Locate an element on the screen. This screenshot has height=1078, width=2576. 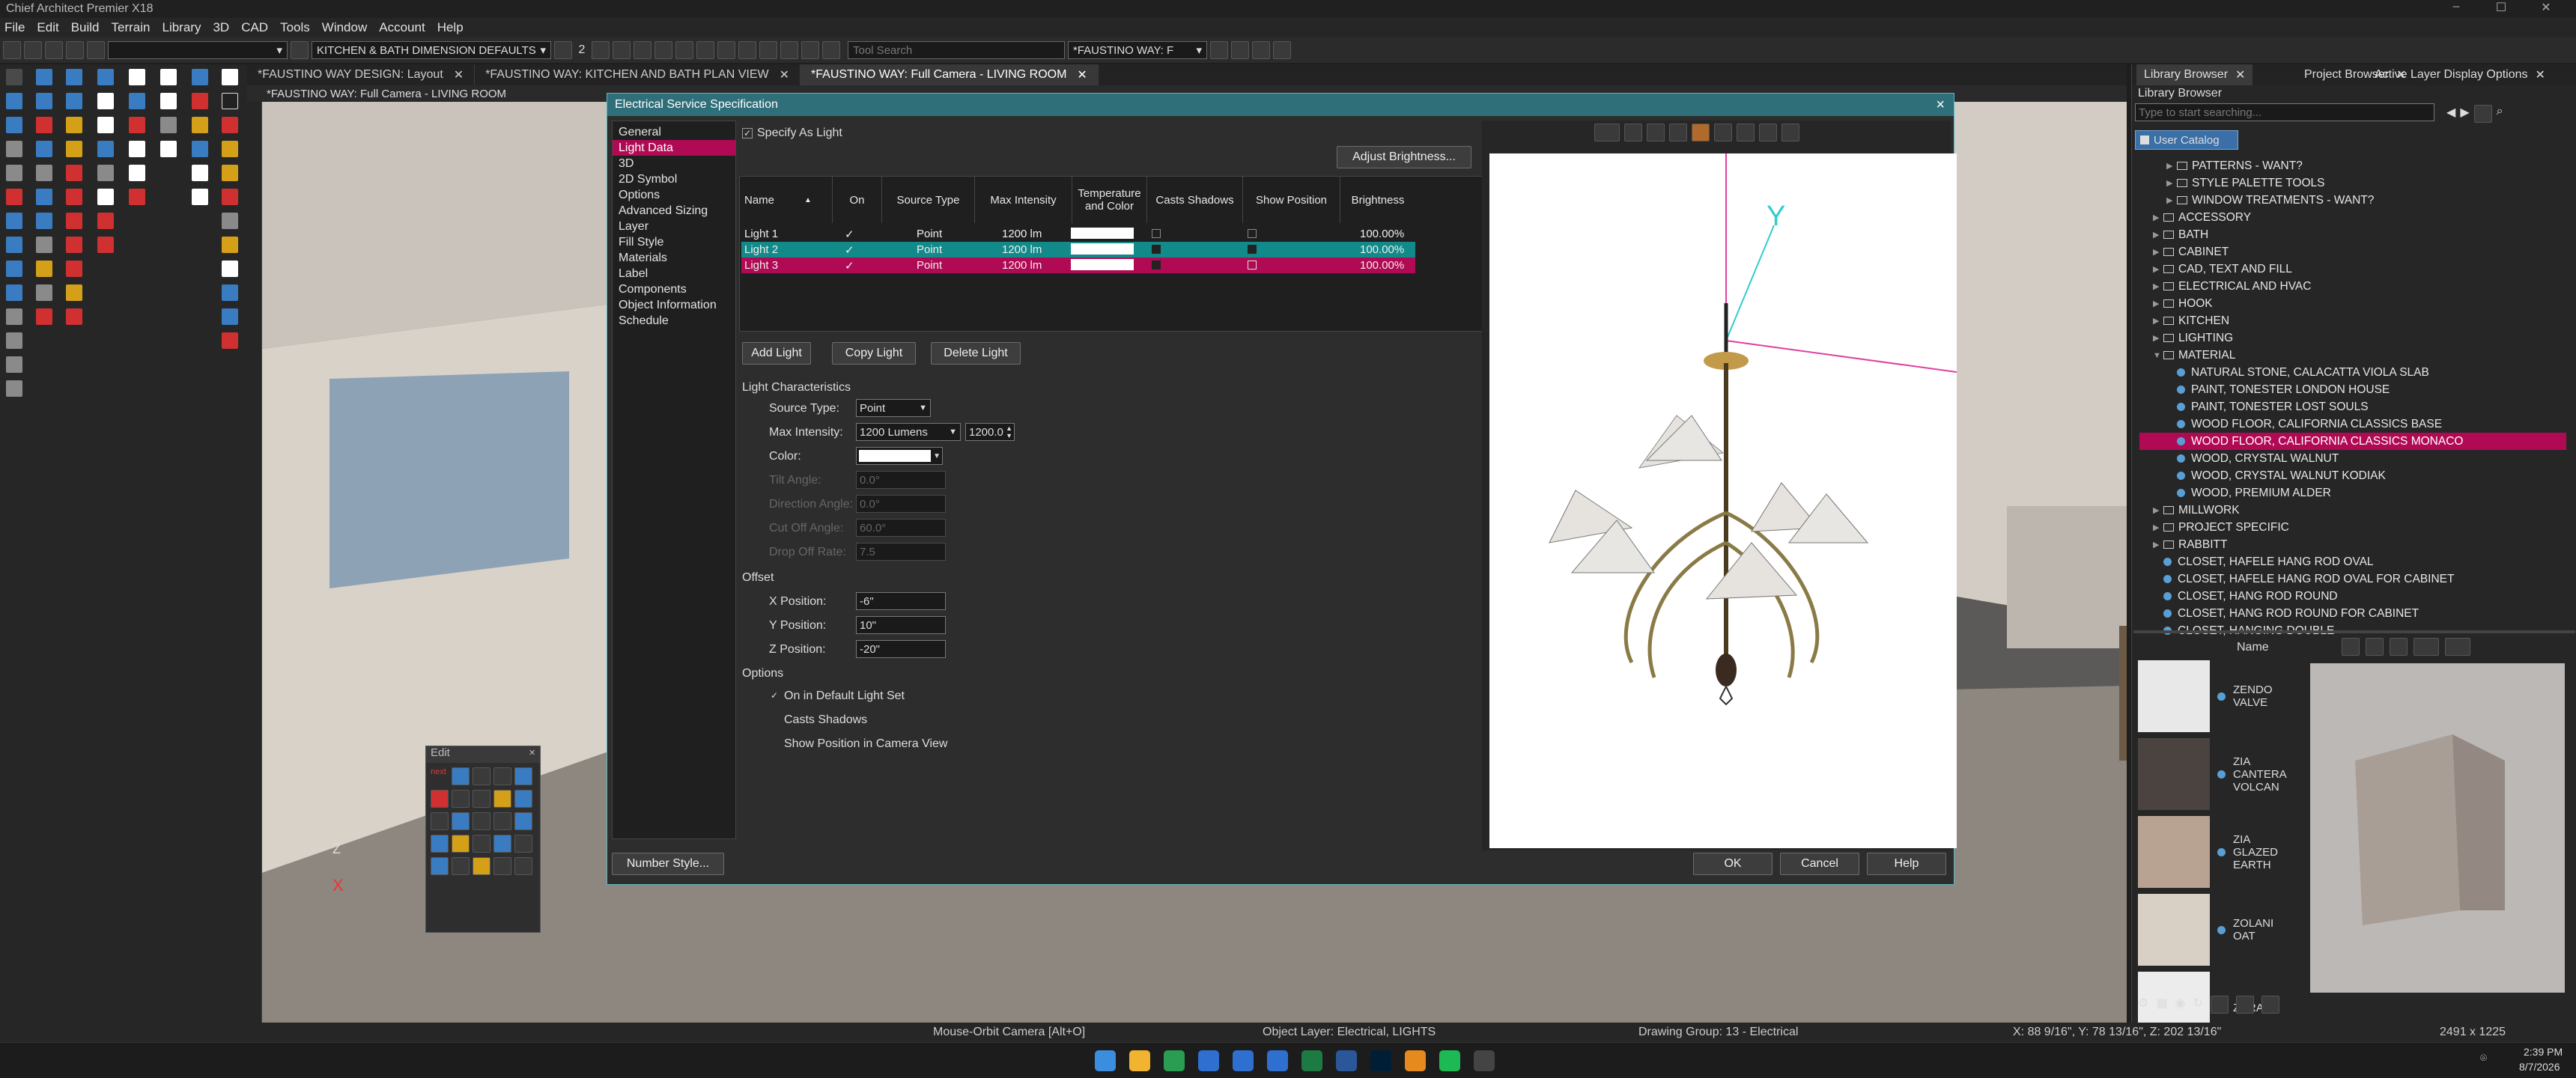
wall-icon is located at coordinates (14, 101).